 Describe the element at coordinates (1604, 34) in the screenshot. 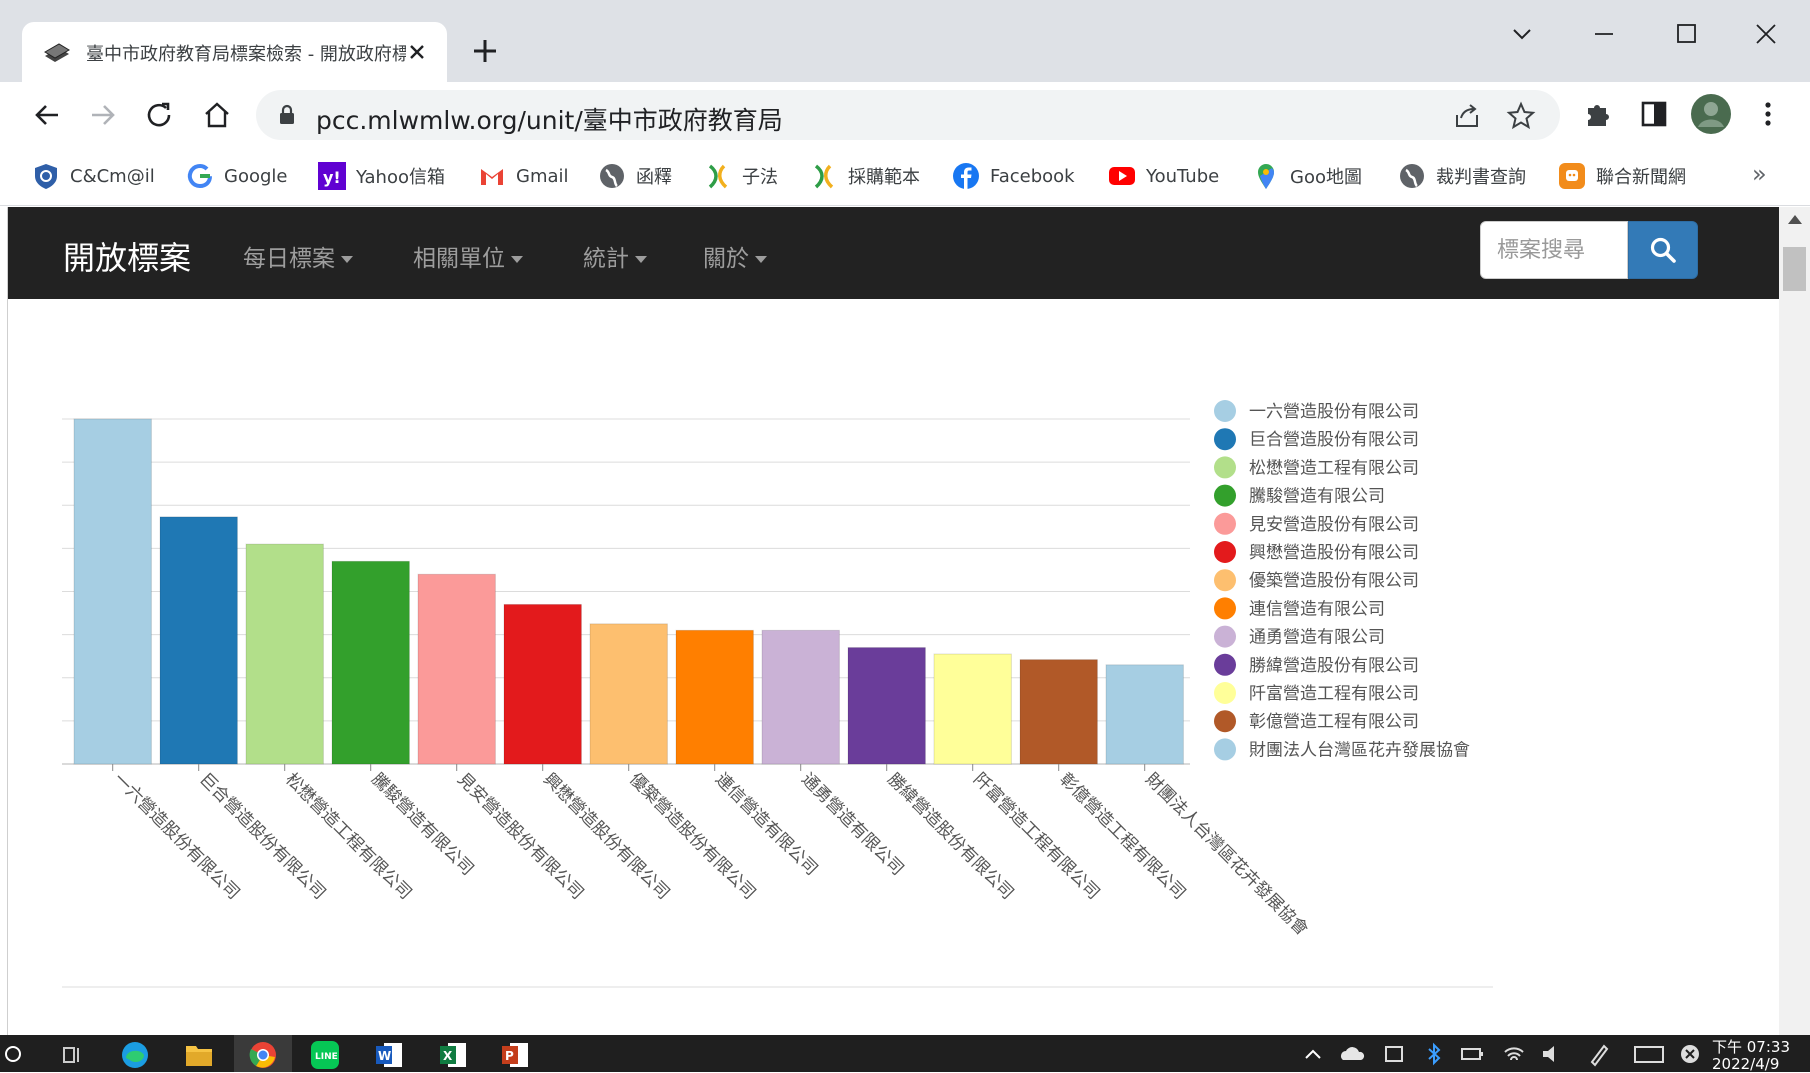

I see `minimize-icon` at that location.